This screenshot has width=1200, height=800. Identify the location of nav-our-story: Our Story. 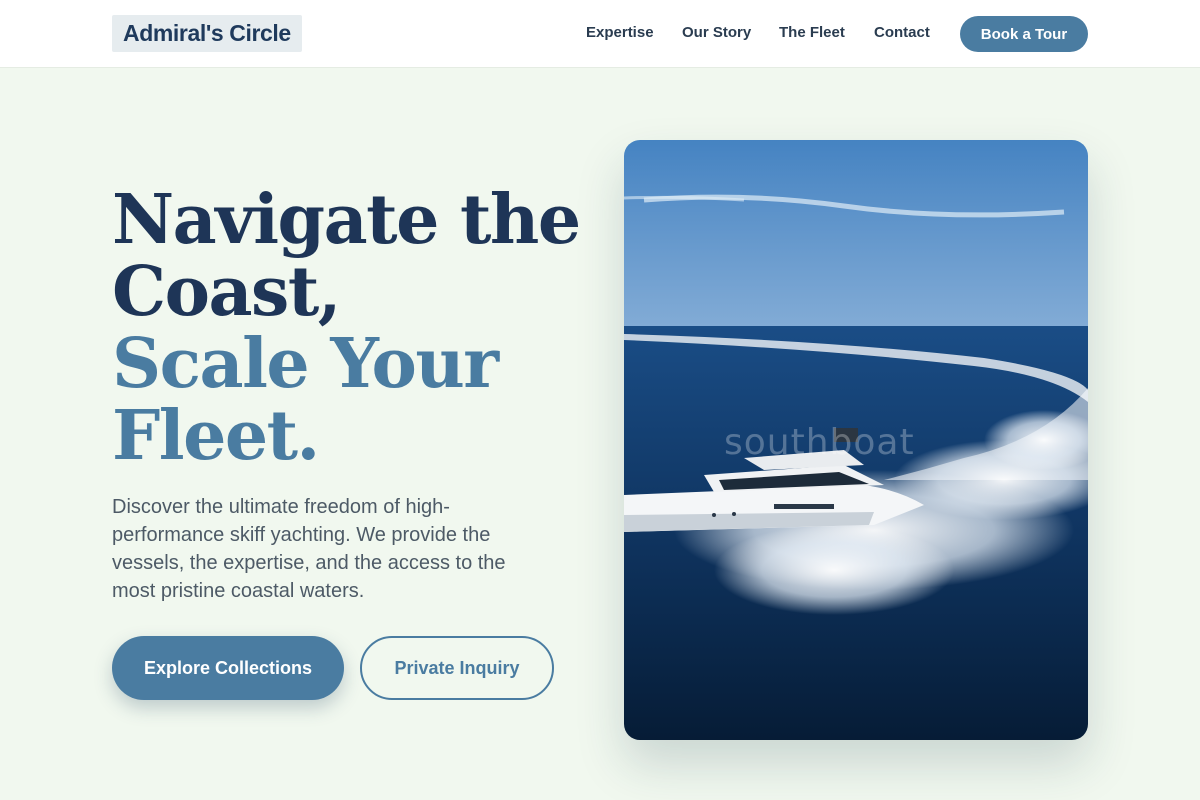
(716, 32).